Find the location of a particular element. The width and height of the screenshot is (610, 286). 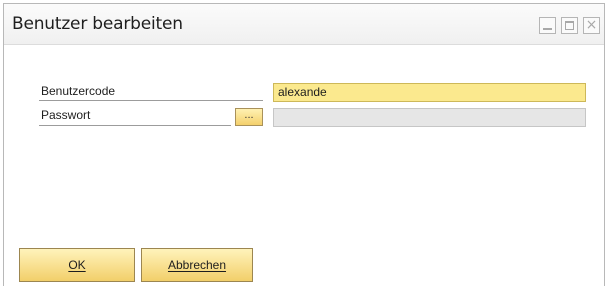

close-button: × is located at coordinates (591, 25).